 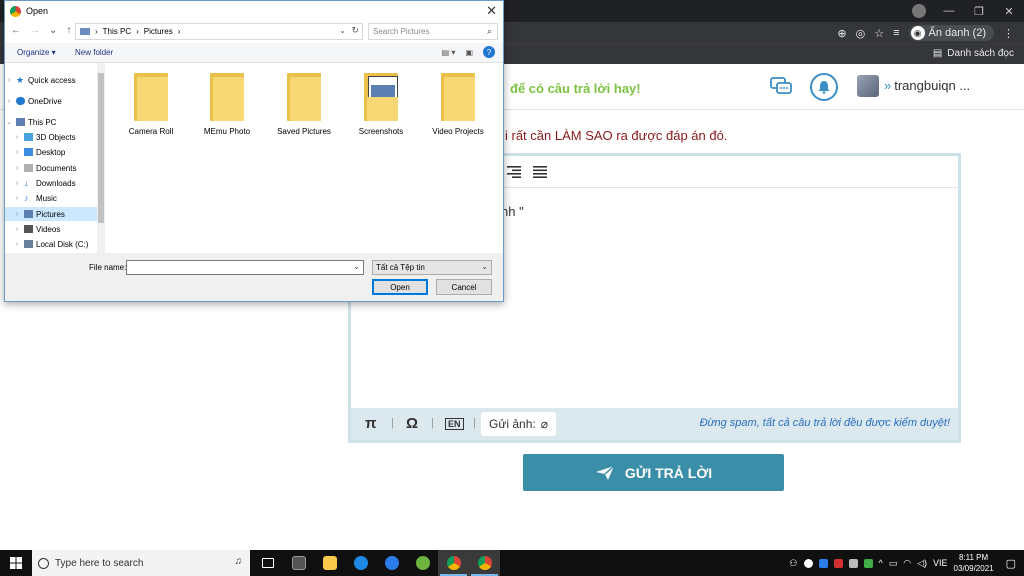 I want to click on notification-center-icon: ▢, so click(x=1011, y=563).